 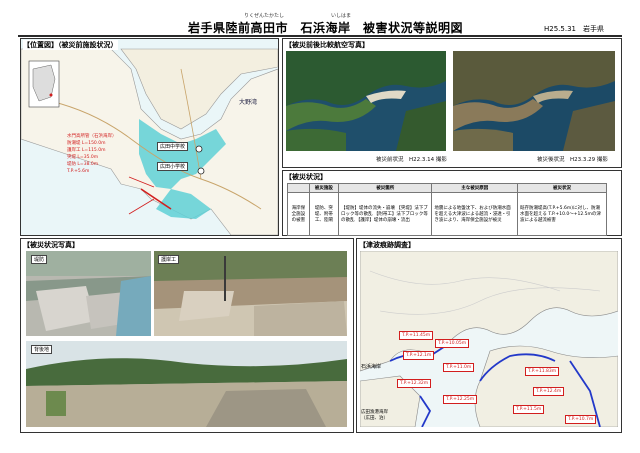 What do you see at coordinates (341, 16) in the screenshot?
I see `ruby-coast: いしはま` at bounding box center [341, 16].